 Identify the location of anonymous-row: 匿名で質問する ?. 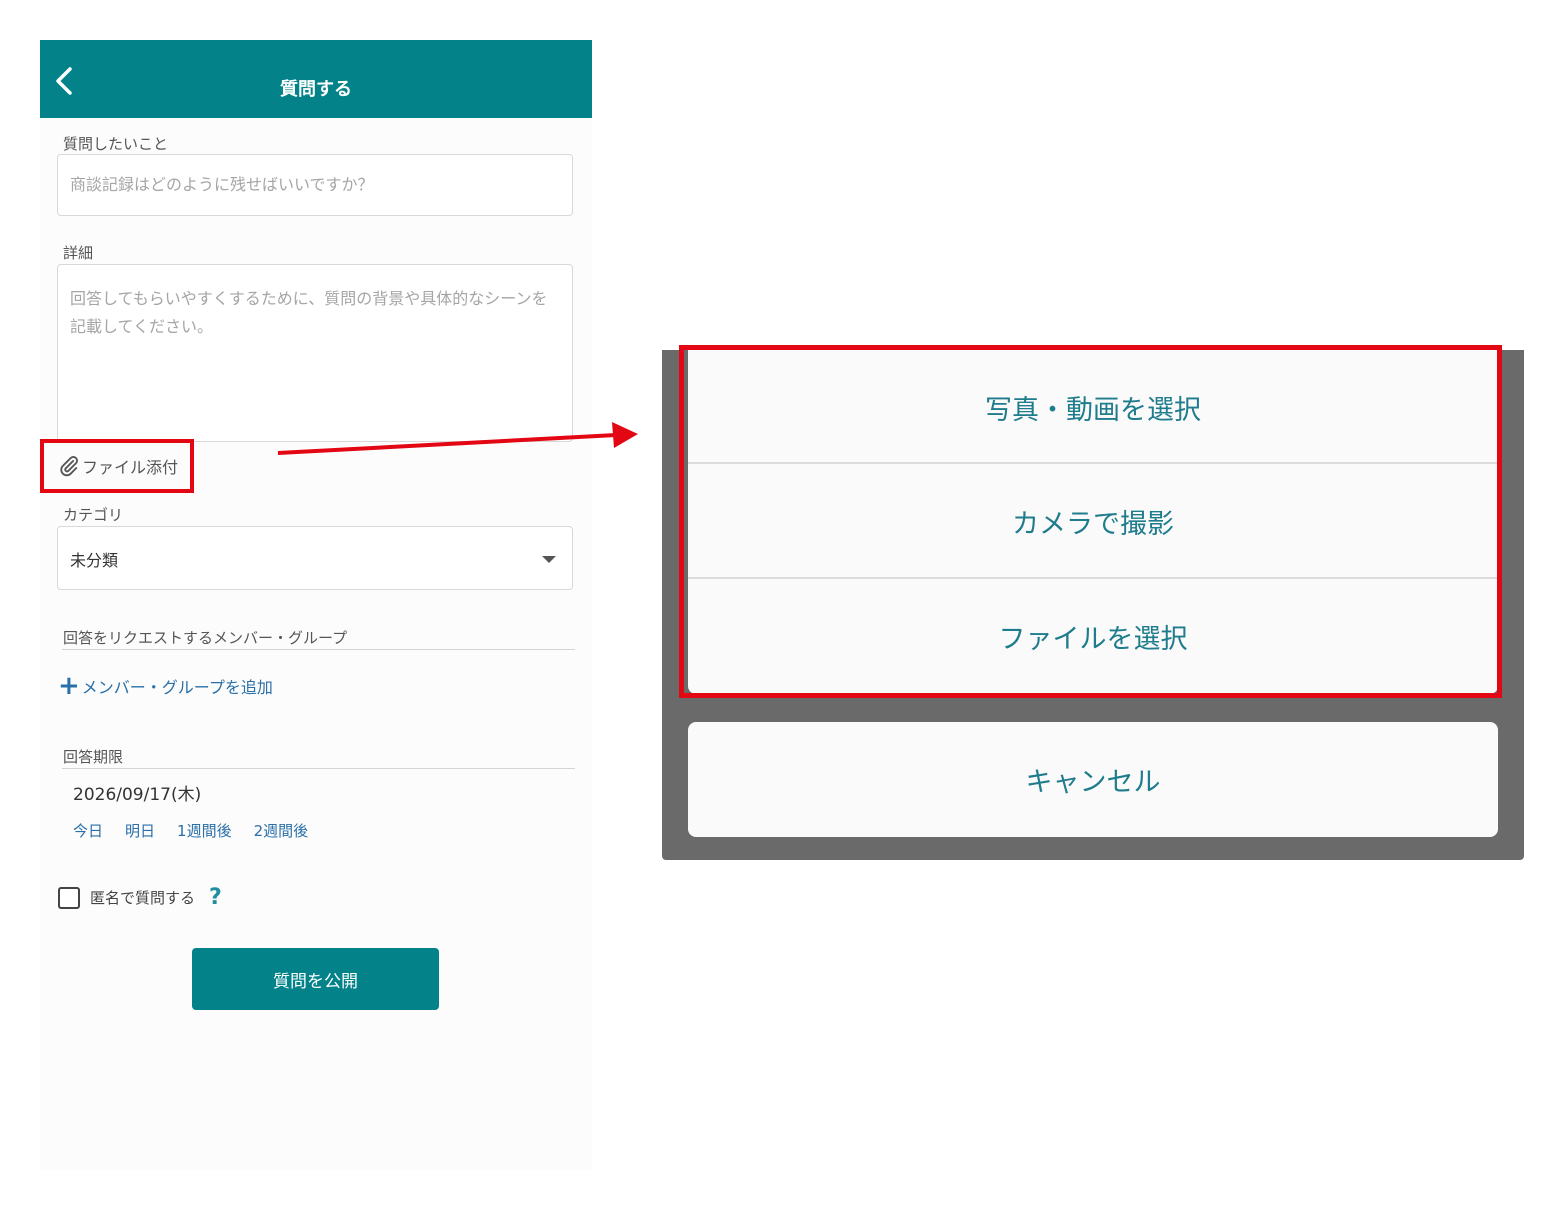
(140, 897).